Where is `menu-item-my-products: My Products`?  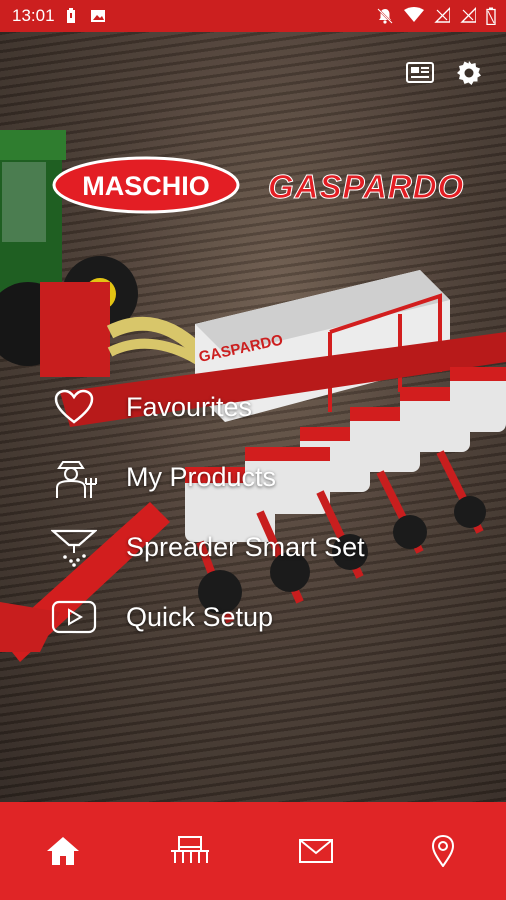 menu-item-my-products: My Products is located at coordinates (207, 477).